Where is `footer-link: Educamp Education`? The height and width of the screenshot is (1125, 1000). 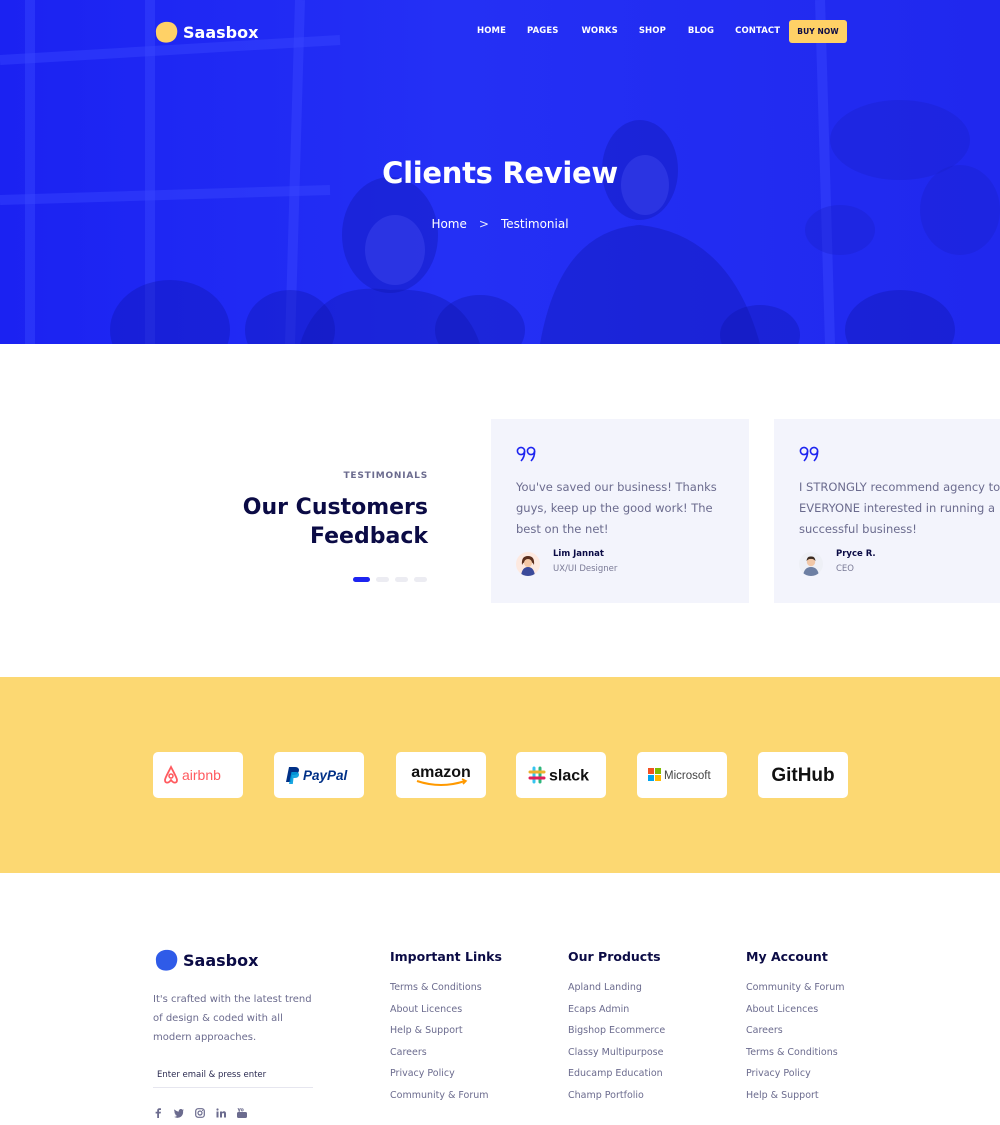
footer-link: Educamp Education is located at coordinates (616, 1074).